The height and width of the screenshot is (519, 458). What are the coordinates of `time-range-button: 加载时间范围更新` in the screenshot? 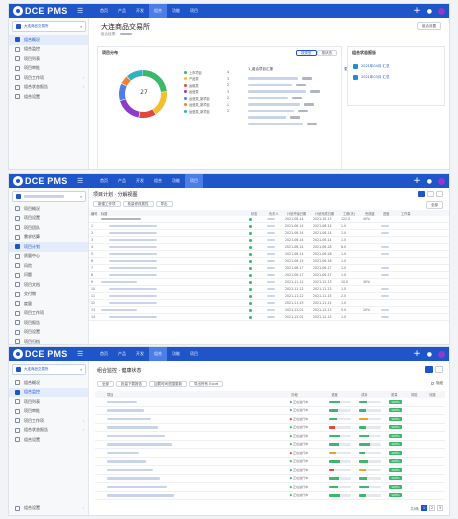 It's located at (168, 384).